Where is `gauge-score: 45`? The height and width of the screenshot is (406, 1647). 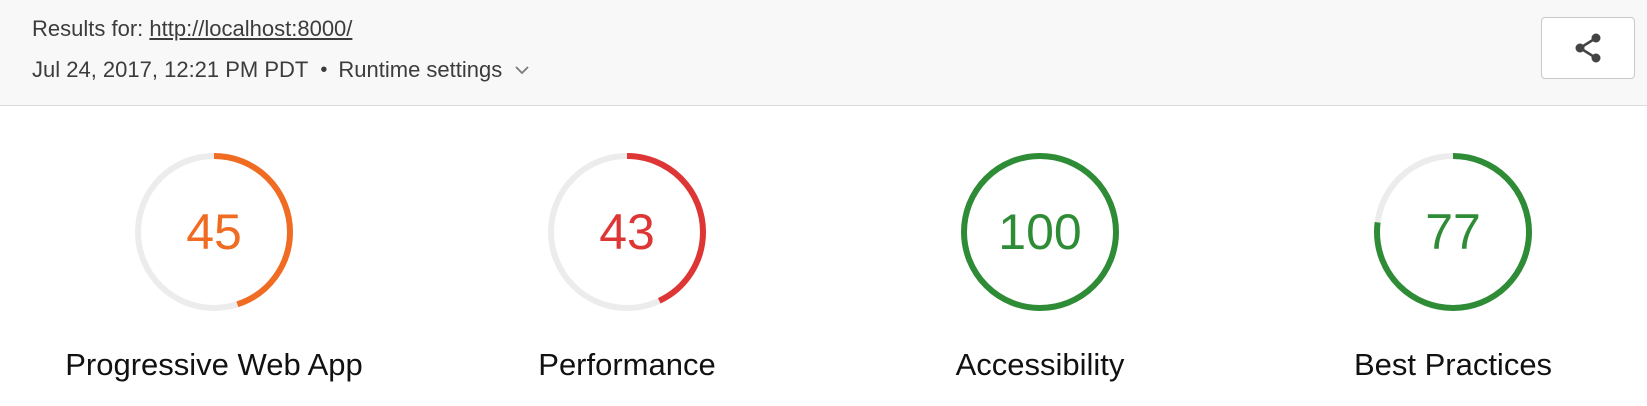 gauge-score: 45 is located at coordinates (214, 232).